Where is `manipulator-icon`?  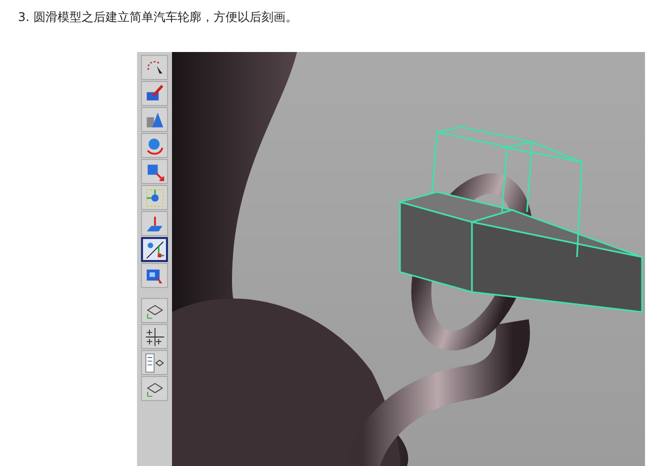 manipulator-icon is located at coordinates (155, 197).